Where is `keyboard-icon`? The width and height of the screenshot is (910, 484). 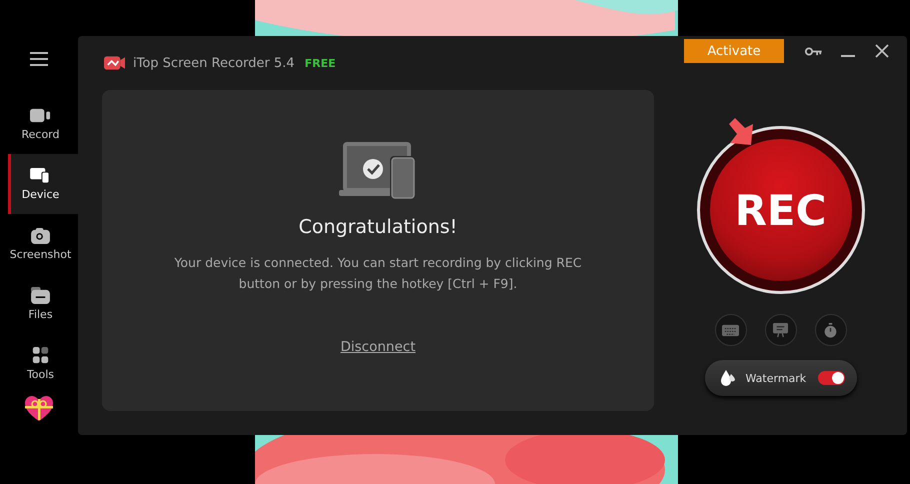 keyboard-icon is located at coordinates (730, 330).